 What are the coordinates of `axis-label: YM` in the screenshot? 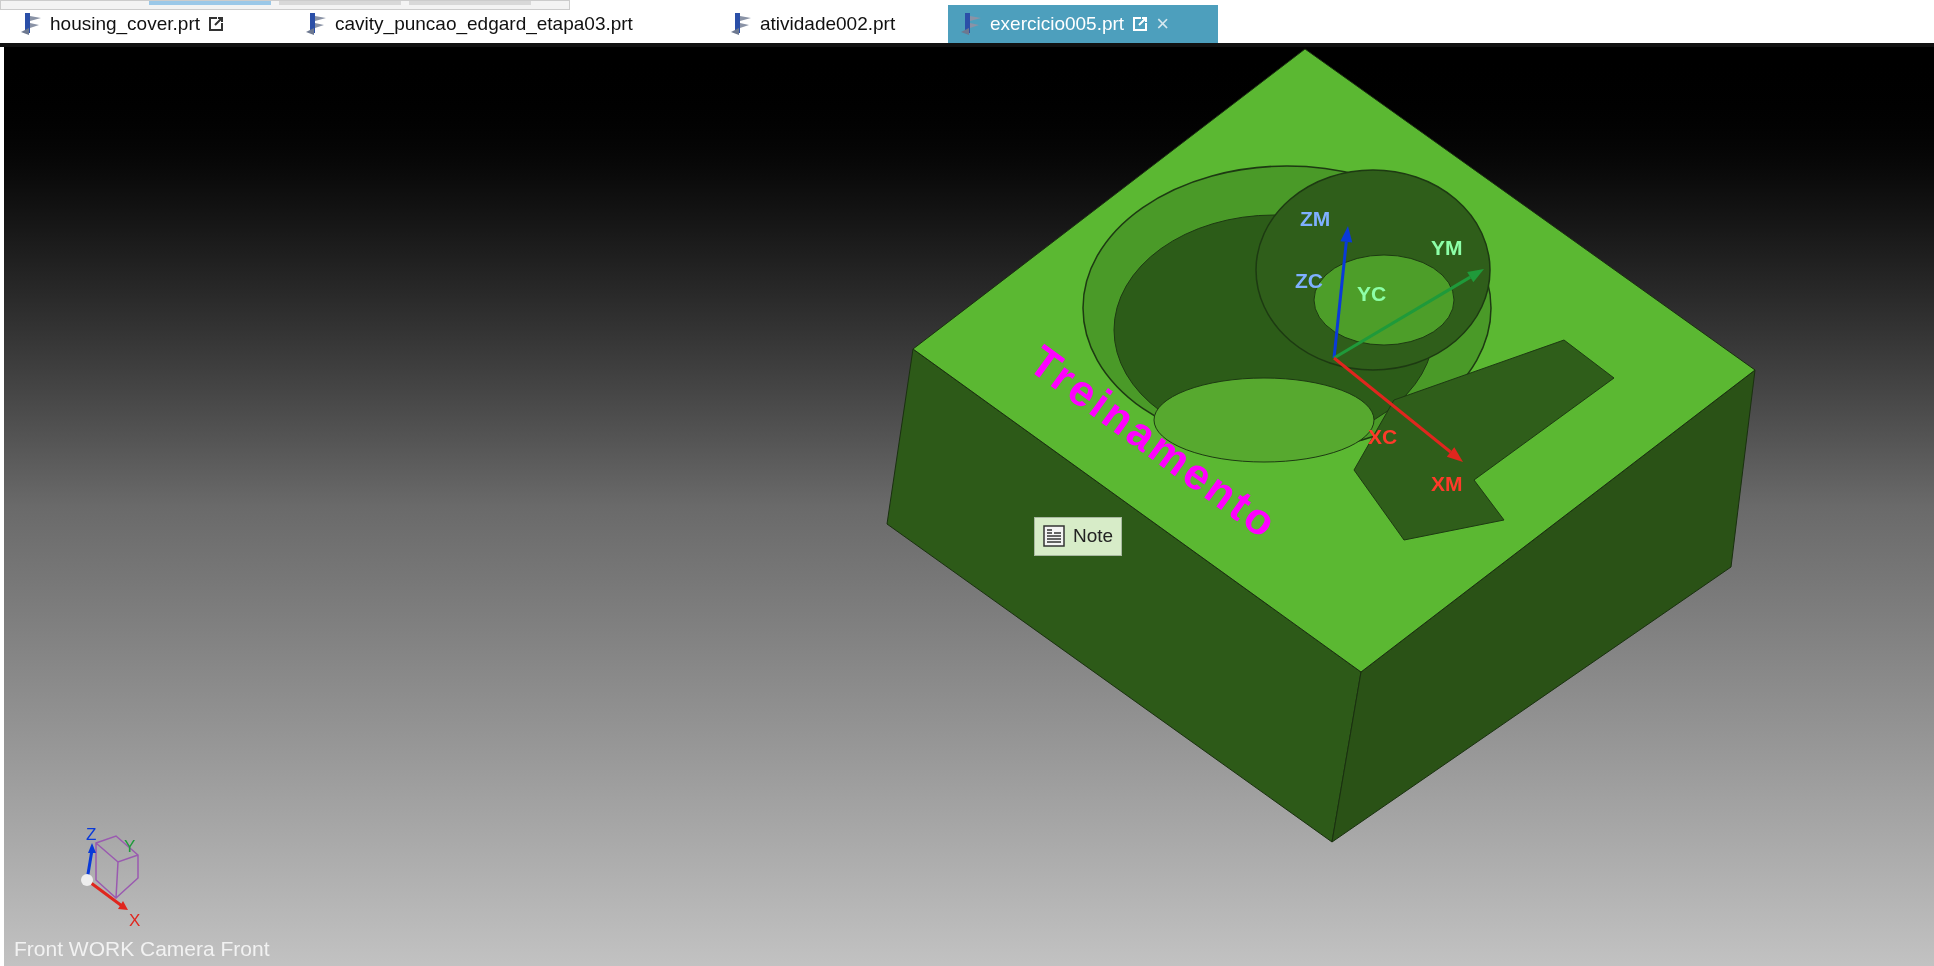 It's located at (1447, 247).